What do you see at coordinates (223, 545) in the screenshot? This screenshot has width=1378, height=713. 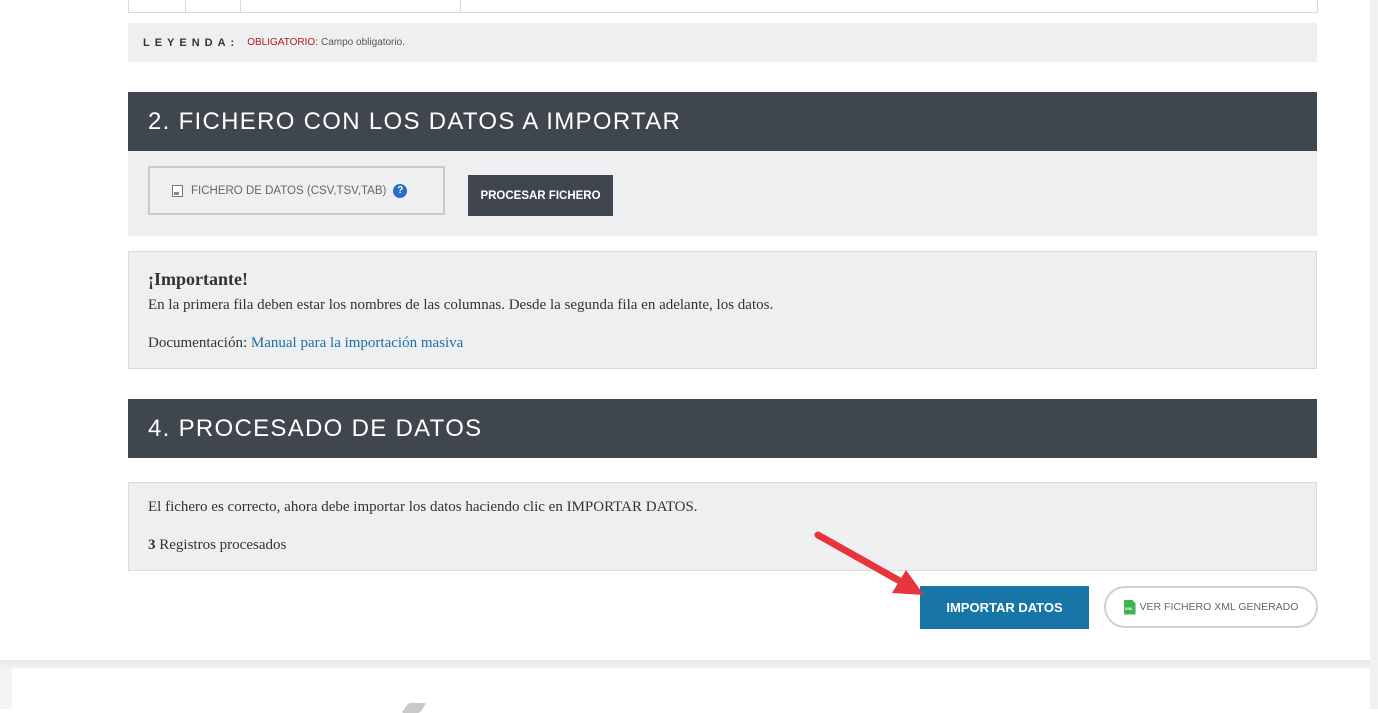 I see `processed-count-label: Registros procesados` at bounding box center [223, 545].